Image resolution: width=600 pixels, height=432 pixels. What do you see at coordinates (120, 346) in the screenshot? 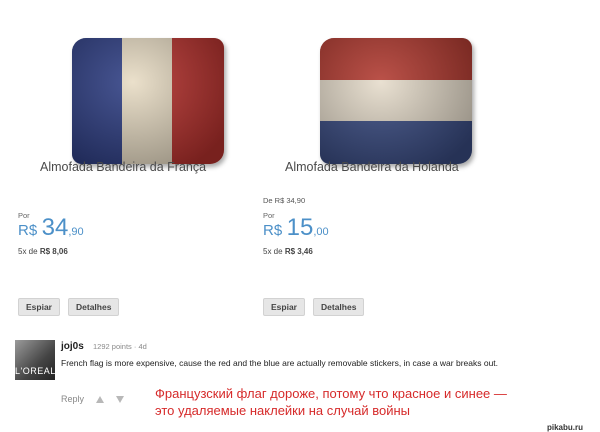
I see `comment-meta: 1292 points · 4d` at bounding box center [120, 346].